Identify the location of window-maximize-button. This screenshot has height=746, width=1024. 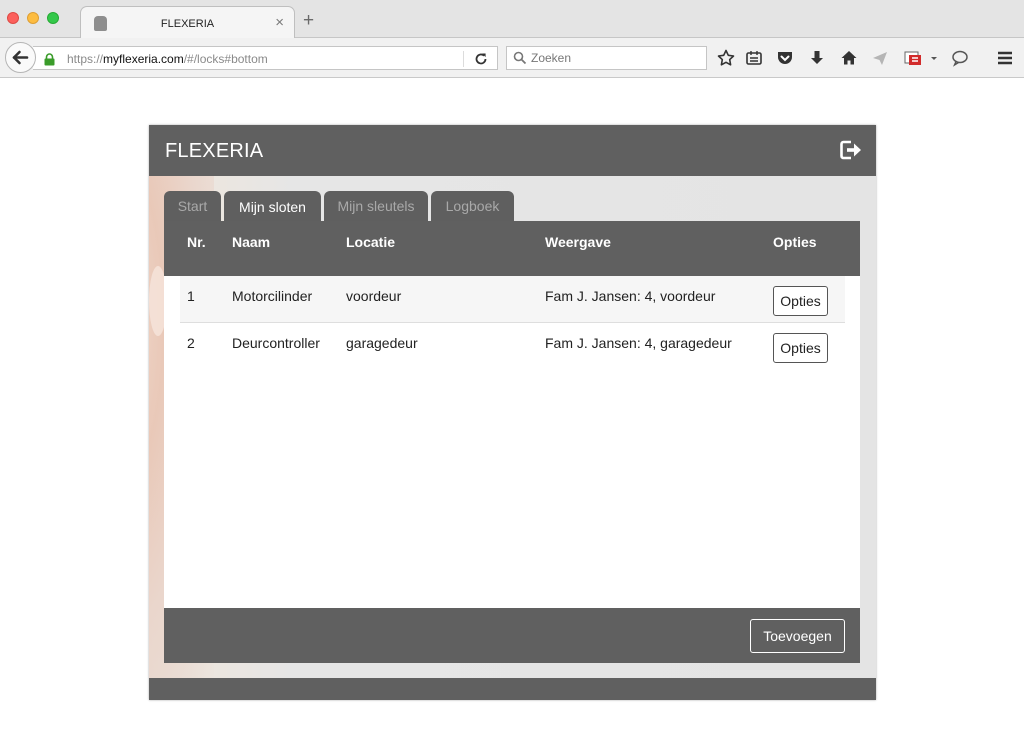
(53, 18).